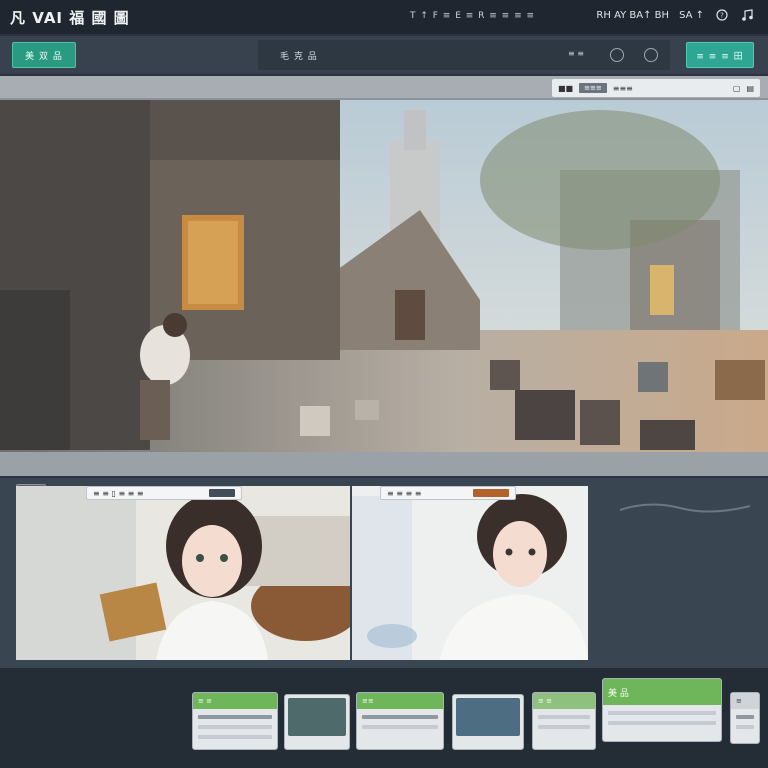 This screenshot has height=768, width=768. What do you see at coordinates (299, 57) in the screenshot?
I see `toolbar-center-label: 毛 克 品` at bounding box center [299, 57].